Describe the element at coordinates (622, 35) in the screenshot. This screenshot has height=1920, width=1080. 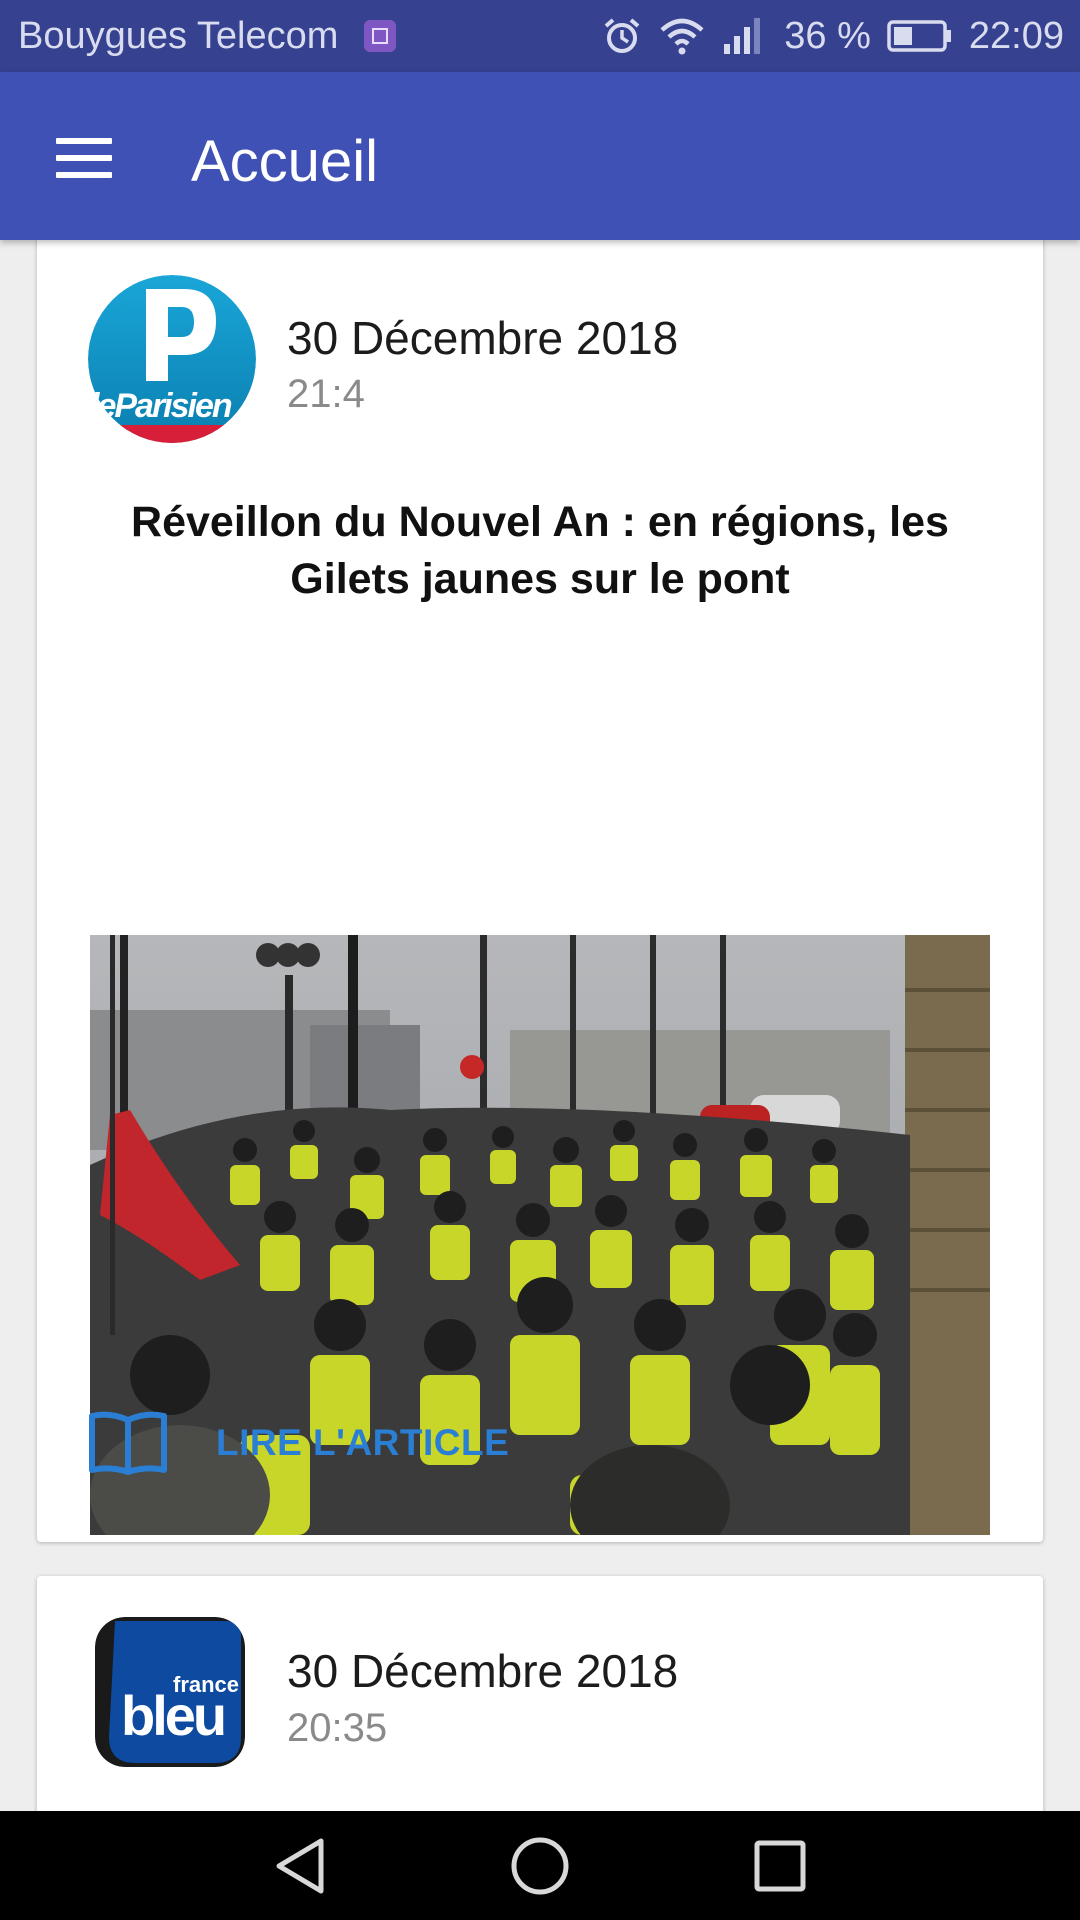
I see `alarm-icon` at that location.